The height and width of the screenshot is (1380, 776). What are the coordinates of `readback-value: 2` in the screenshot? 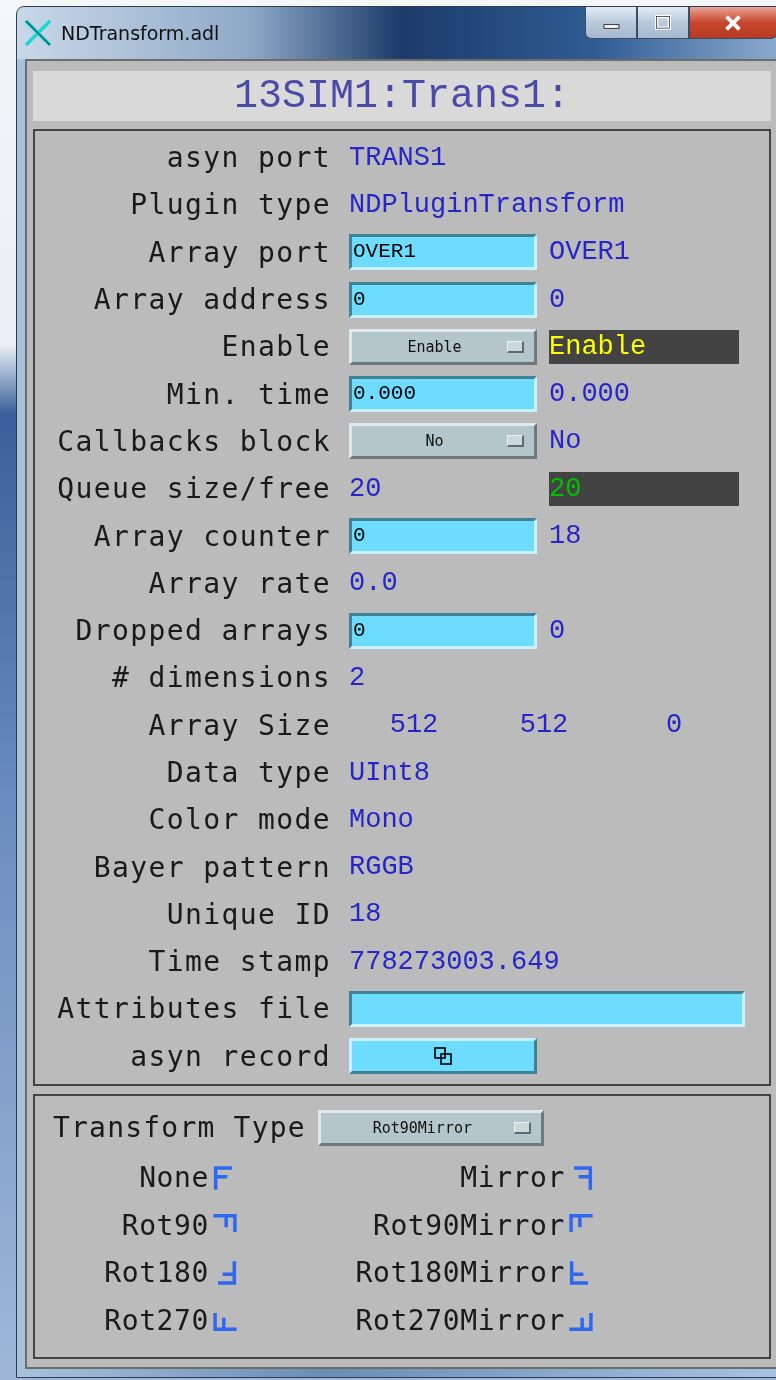 It's located at (357, 677).